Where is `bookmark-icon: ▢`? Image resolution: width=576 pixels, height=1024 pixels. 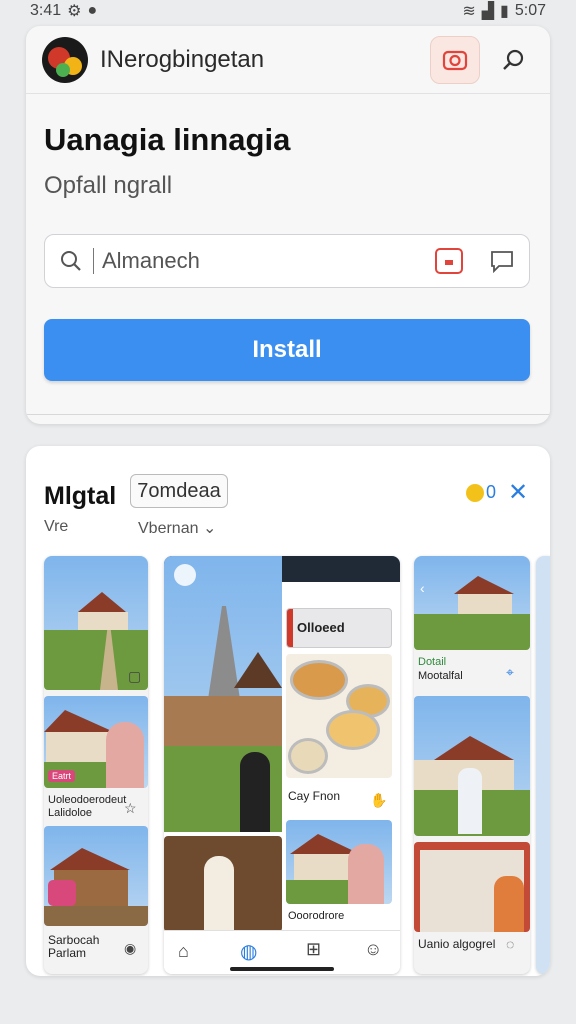 bookmark-icon: ▢ is located at coordinates (134, 676).